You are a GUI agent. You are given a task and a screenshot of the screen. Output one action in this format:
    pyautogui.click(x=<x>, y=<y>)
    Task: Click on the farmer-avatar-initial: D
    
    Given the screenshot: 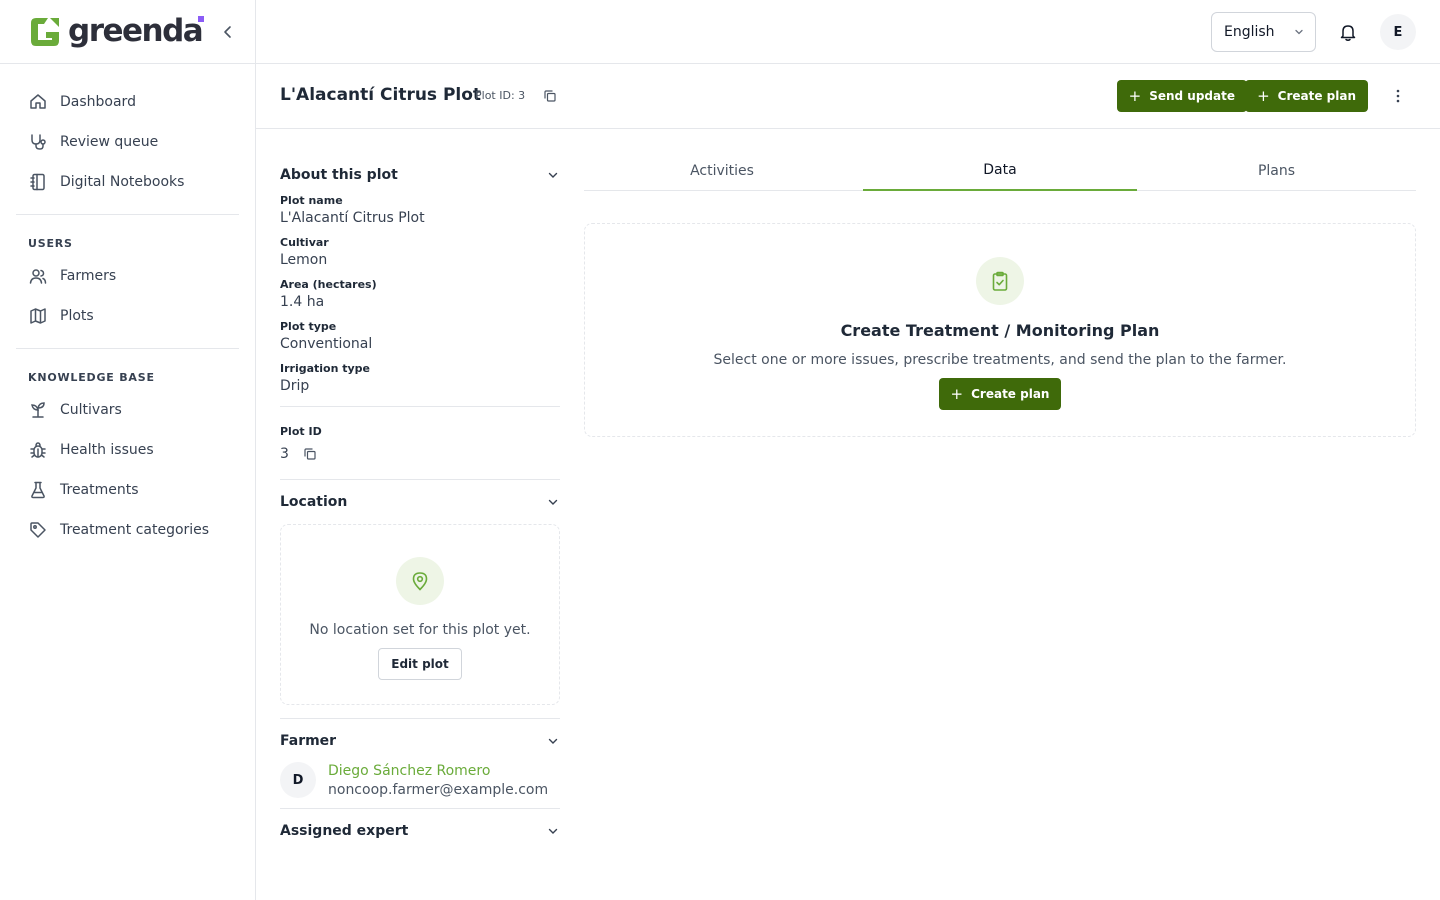 What is the action you would take?
    pyautogui.click(x=298, y=780)
    